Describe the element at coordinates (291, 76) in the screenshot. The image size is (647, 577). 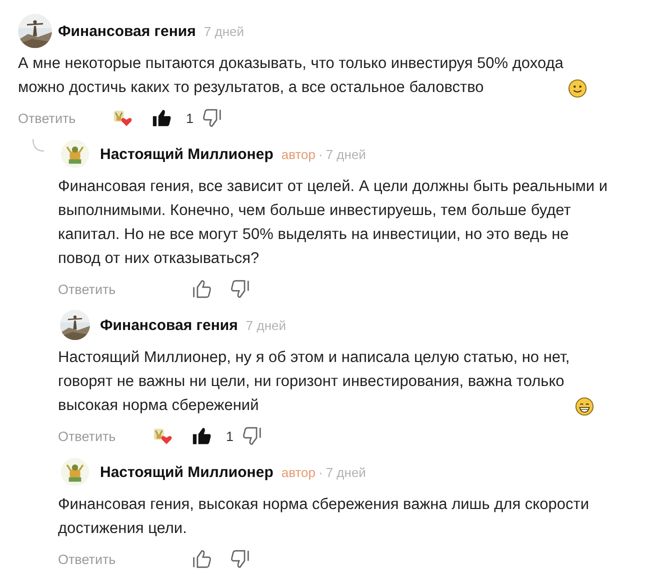
I see `comment-text: А мне некоторые пытаются доказывать, что только инвестируя 50% дохода можно достичь каких то результатов, а все остальное баловство` at that location.